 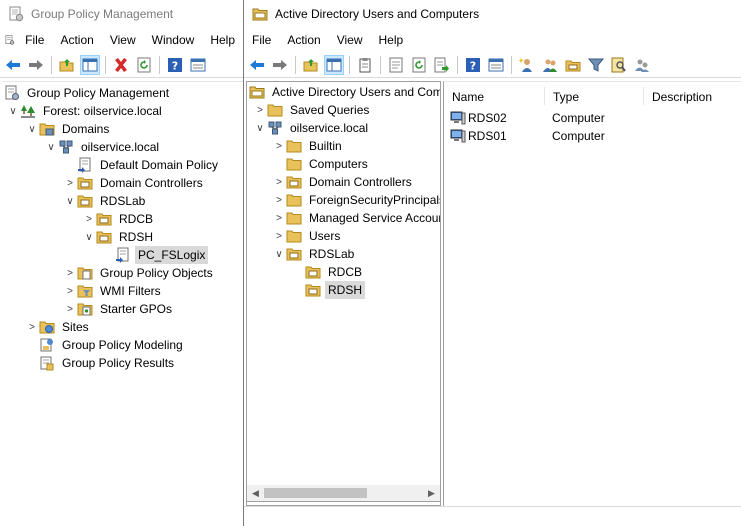 I want to click on tree-builtin: > Builtin, so click(x=308, y=146).